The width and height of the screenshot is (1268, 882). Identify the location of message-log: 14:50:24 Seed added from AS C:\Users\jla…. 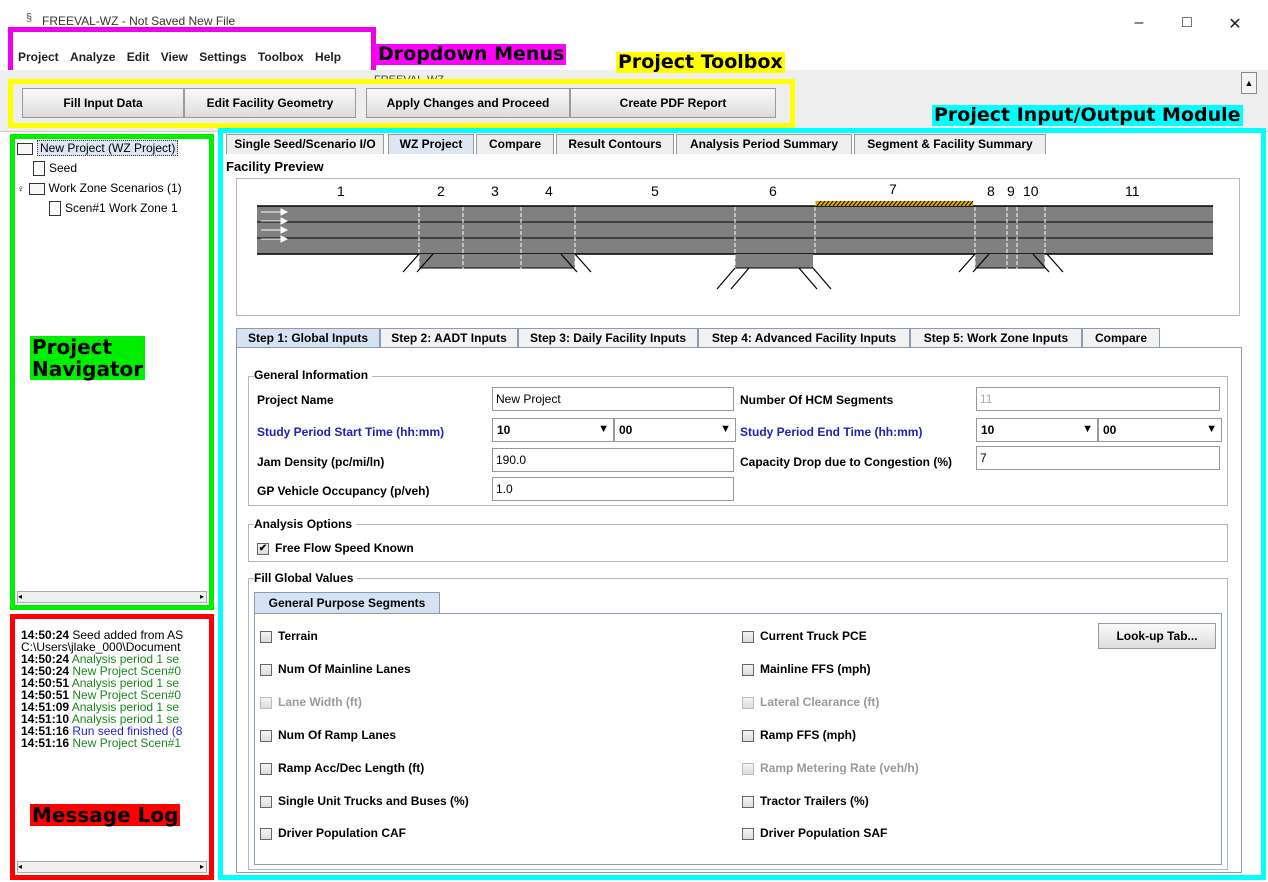
(112, 747).